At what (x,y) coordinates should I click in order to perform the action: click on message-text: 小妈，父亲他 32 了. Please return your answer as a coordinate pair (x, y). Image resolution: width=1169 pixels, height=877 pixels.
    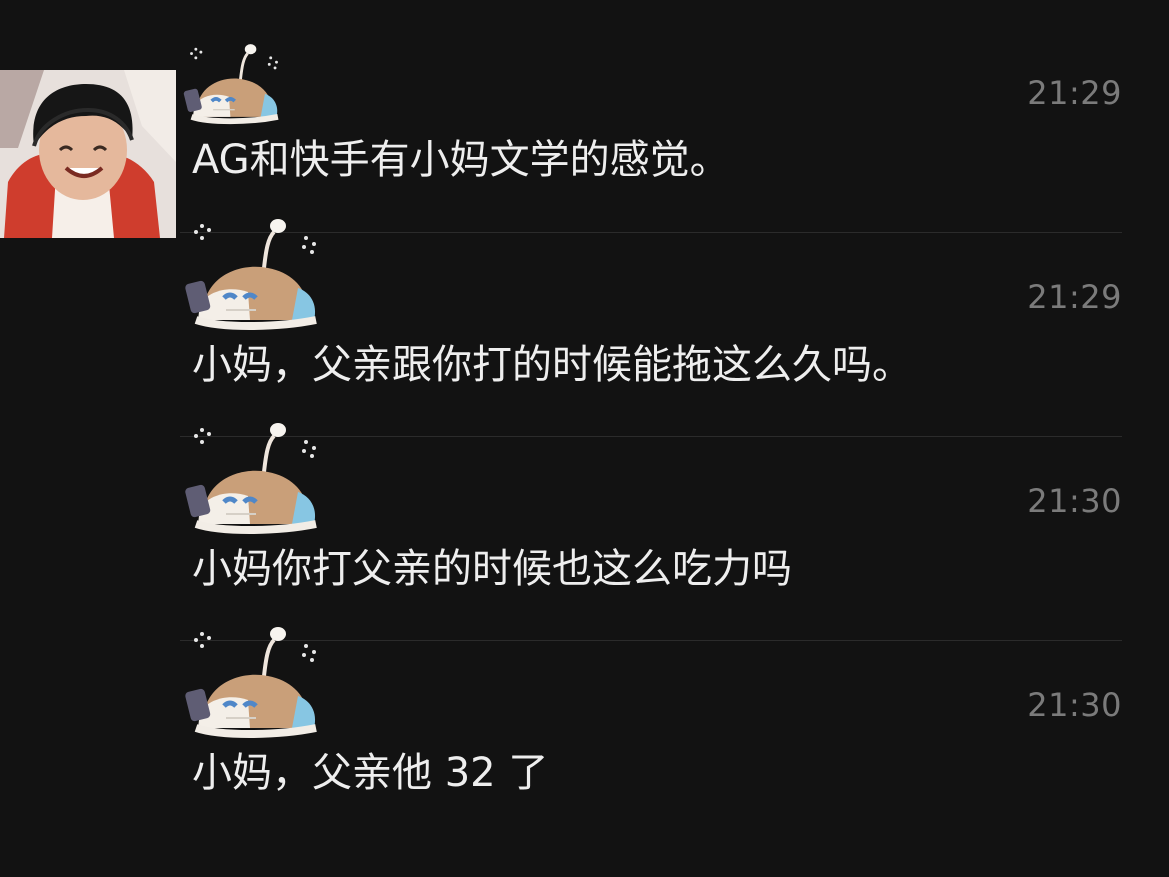
    Looking at the image, I should click on (370, 773).